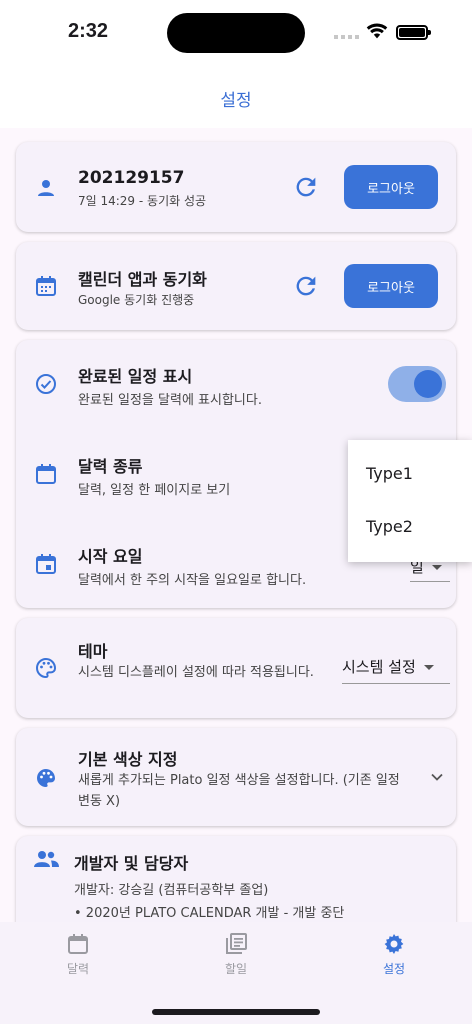  I want to click on theme-desc: 시스템 디스플레이 설정에 따라 적용됩니다., so click(196, 672).